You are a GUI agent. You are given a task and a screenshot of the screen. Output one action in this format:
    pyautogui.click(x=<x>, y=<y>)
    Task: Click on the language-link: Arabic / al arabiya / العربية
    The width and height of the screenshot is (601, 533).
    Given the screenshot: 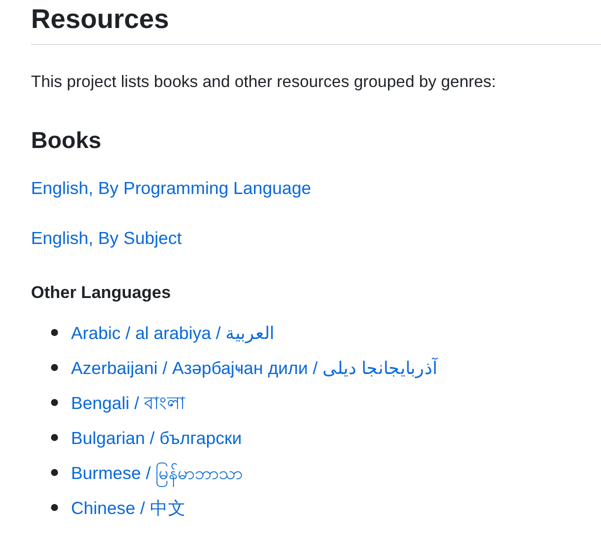 What is the action you would take?
    pyautogui.click(x=173, y=333)
    